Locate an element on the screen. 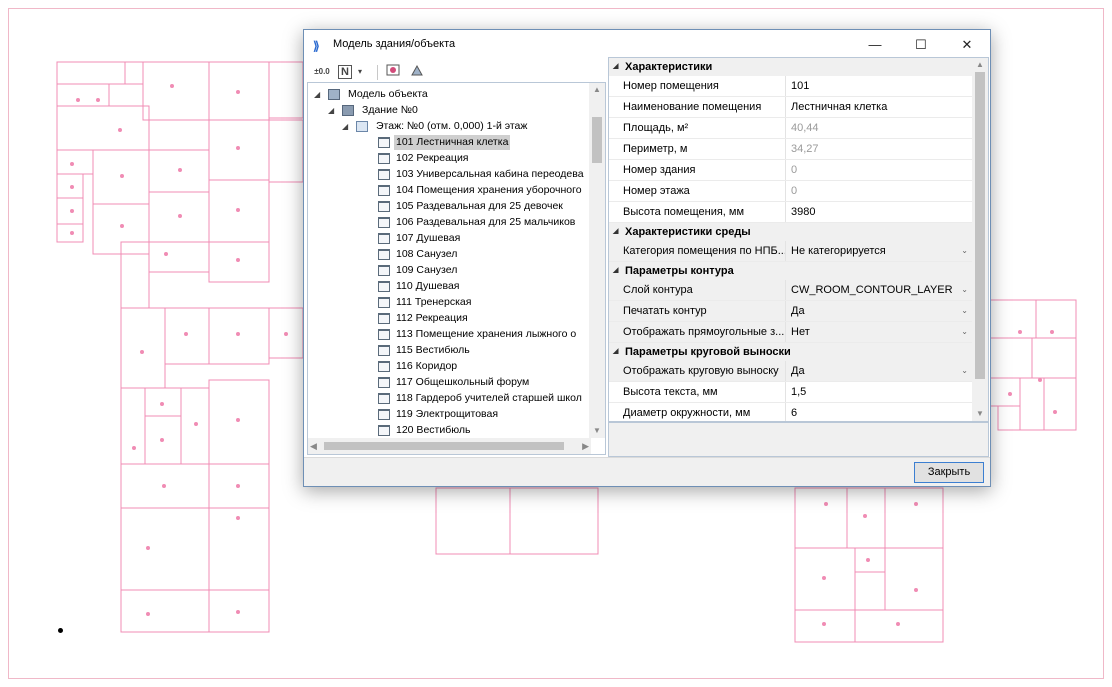 Image resolution: width=1112 pixels, height=687 pixels. property-category: ◢ Характеристики is located at coordinates (791, 67).